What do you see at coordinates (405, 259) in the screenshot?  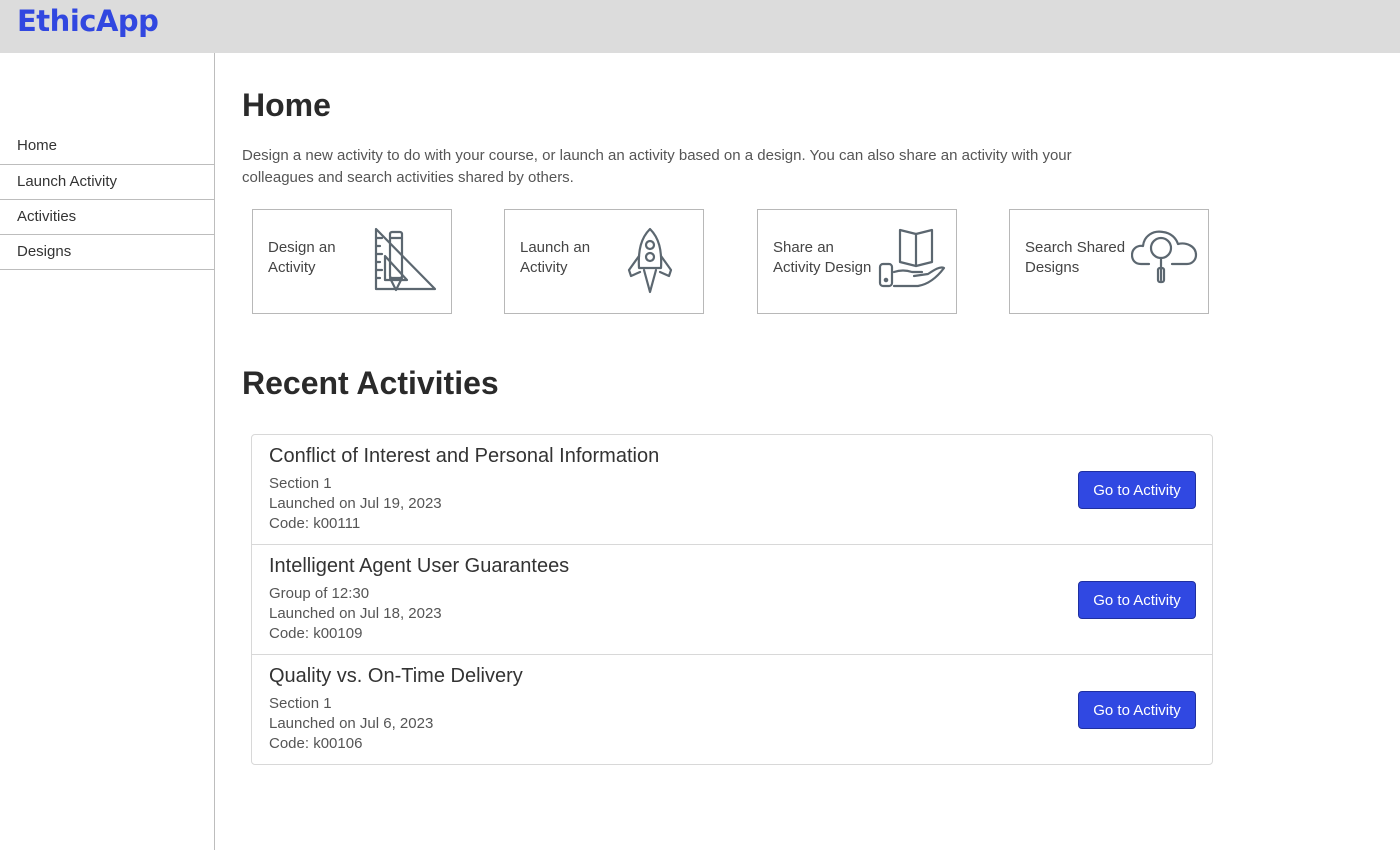 I see `ruler-pencil-icon` at bounding box center [405, 259].